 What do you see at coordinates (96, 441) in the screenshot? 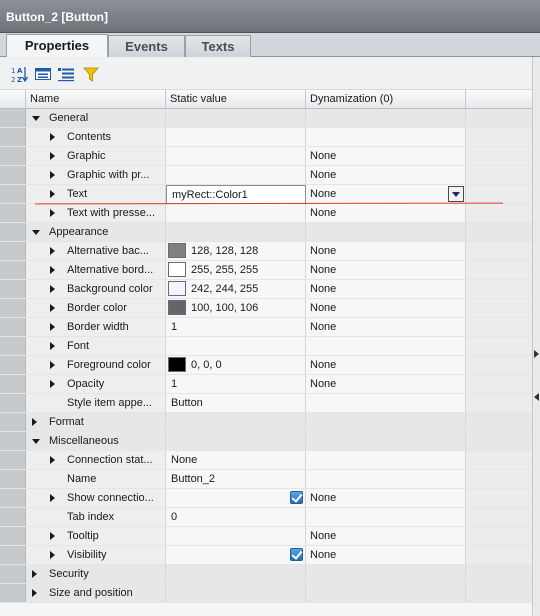
I see `name-cell: Miscellaneous` at bounding box center [96, 441].